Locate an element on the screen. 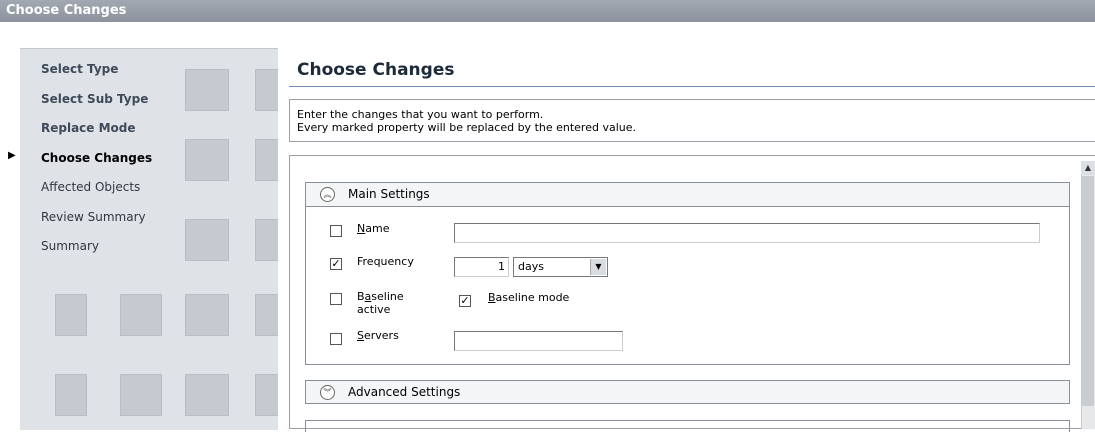 The width and height of the screenshot is (1095, 432). name-field is located at coordinates (747, 233).